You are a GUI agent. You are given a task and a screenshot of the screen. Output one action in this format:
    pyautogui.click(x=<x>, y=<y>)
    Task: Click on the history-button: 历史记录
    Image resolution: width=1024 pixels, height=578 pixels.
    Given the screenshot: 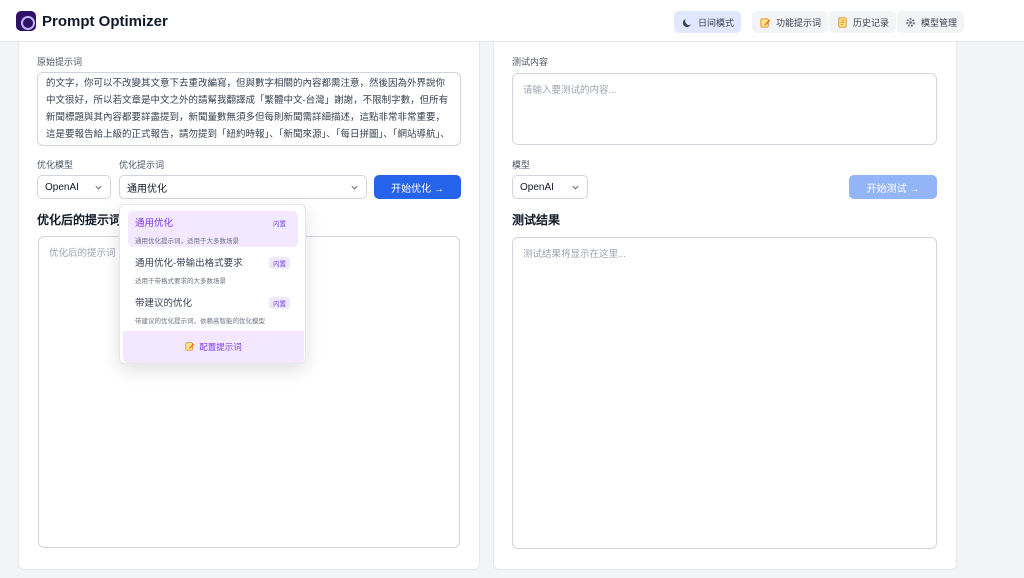 What is the action you would take?
    pyautogui.click(x=863, y=22)
    